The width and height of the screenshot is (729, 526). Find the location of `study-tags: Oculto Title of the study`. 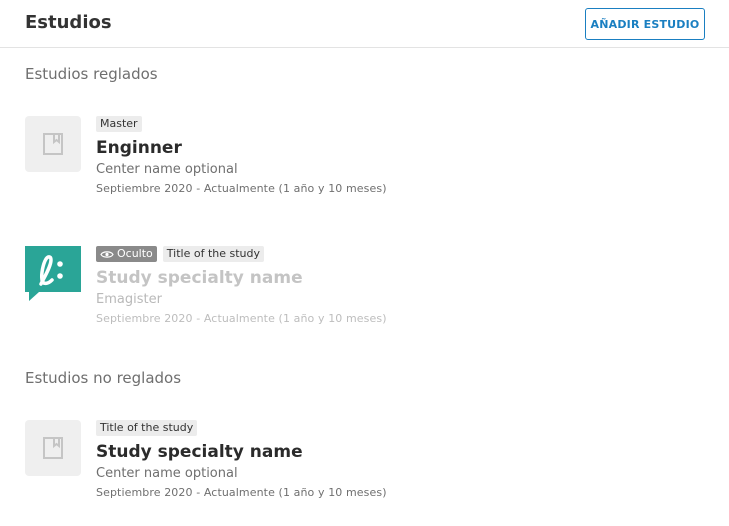

study-tags: Oculto Title of the study is located at coordinates (241, 254).